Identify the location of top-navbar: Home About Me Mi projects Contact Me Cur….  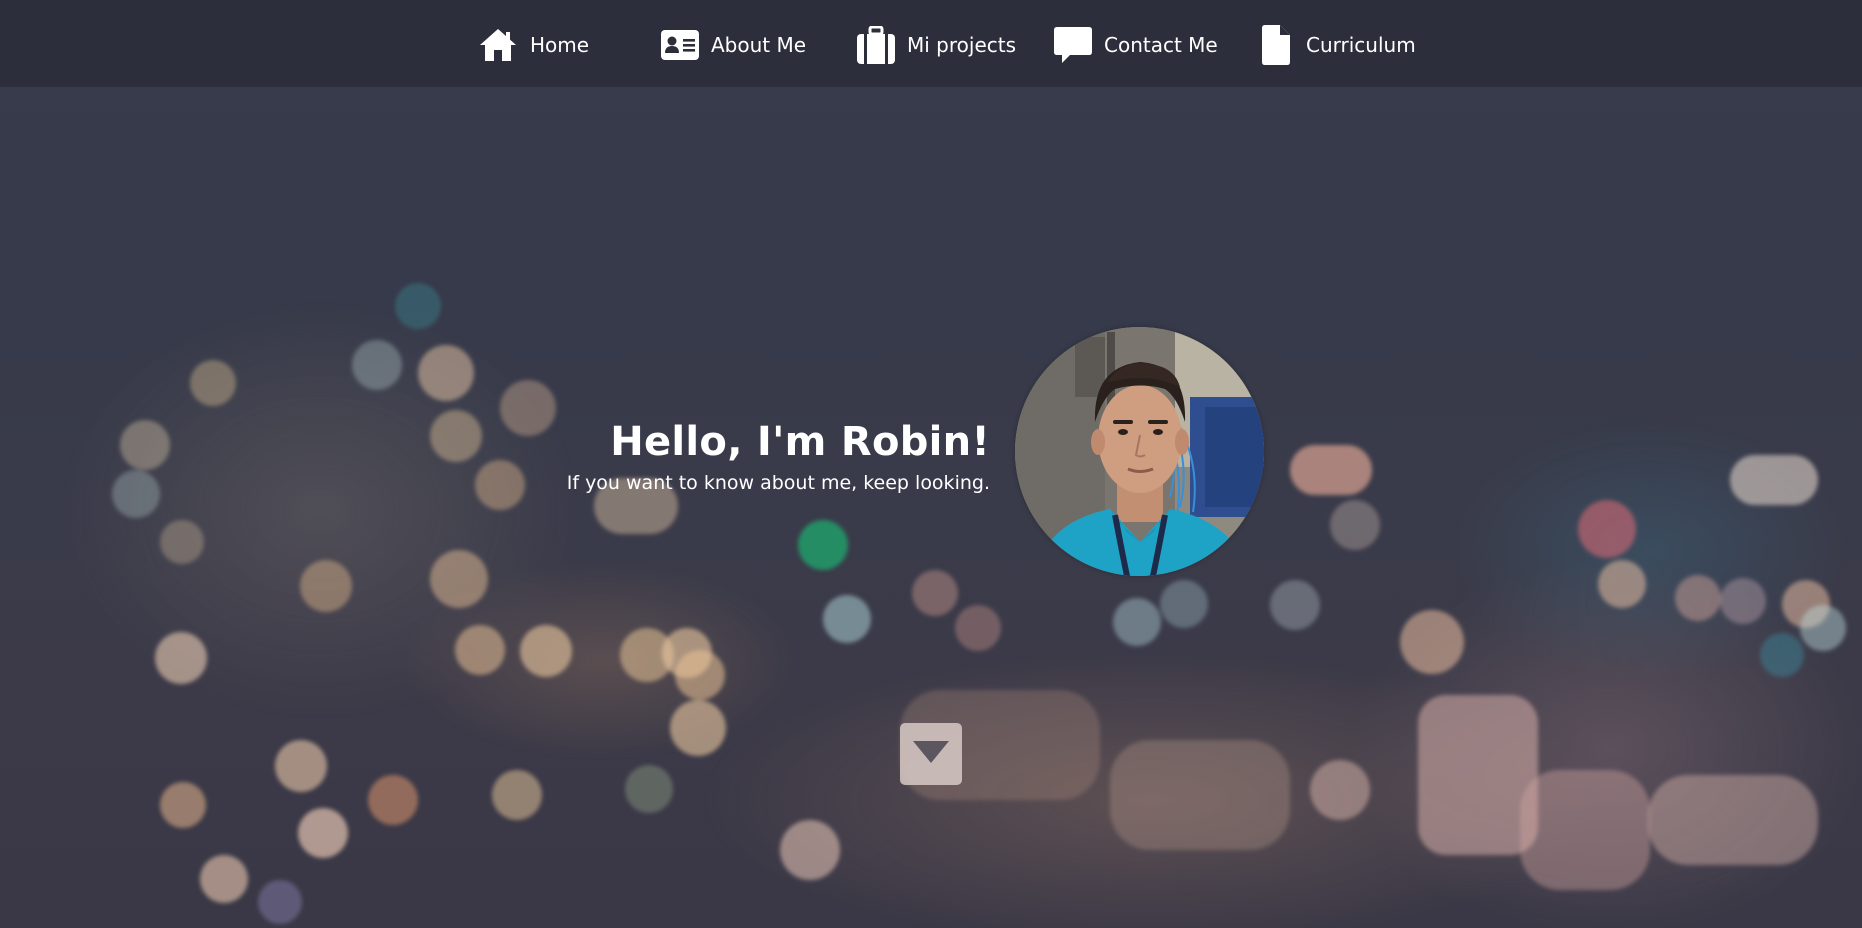
(931, 43).